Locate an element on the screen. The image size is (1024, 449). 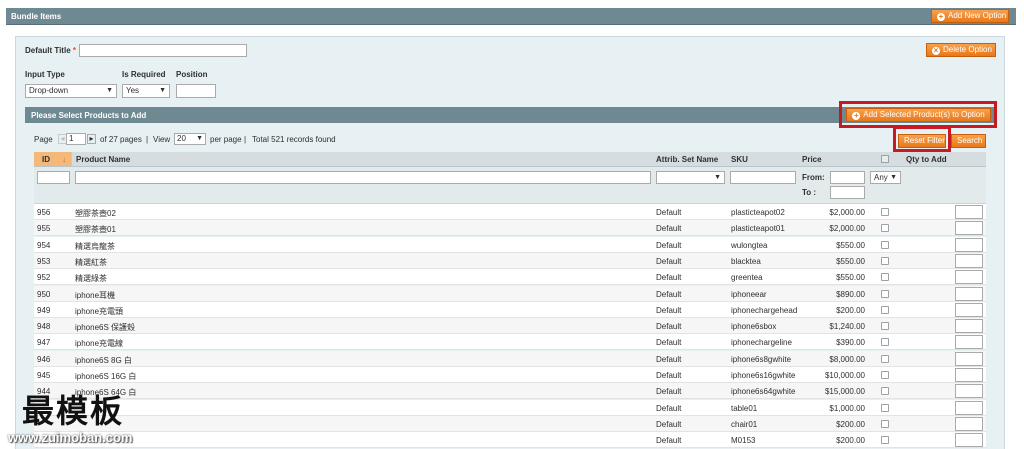
cell-product-name: iphone6S 保護殼 is located at coordinates (105, 328).